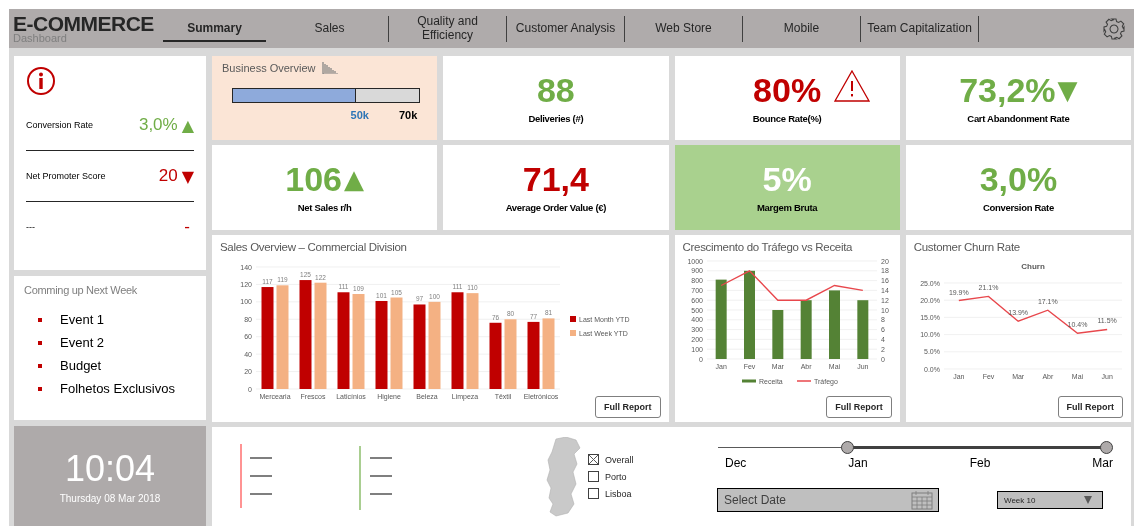 The width and height of the screenshot is (1136, 526). I want to click on card-title: Sales Overview – Commercial Division, so click(314, 247).